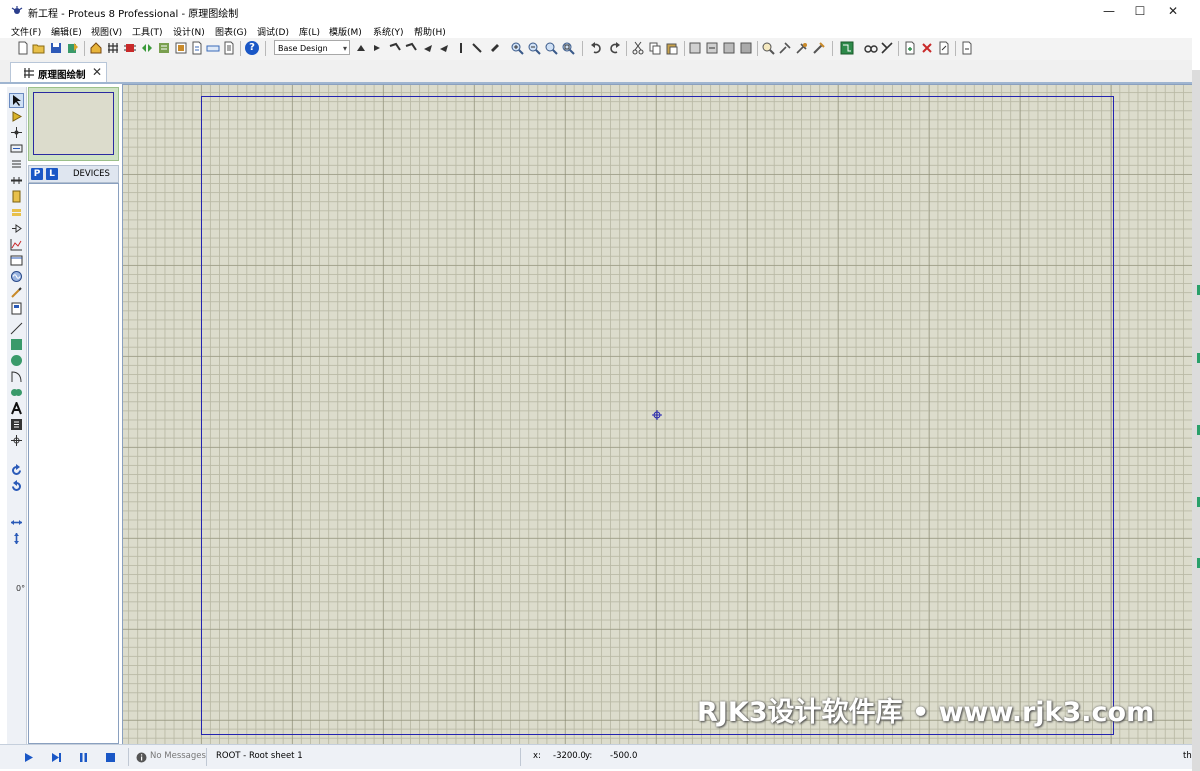 The image size is (1200, 771). Describe the element at coordinates (16, 424) in the screenshot. I see `symbol-2d-icon` at that location.